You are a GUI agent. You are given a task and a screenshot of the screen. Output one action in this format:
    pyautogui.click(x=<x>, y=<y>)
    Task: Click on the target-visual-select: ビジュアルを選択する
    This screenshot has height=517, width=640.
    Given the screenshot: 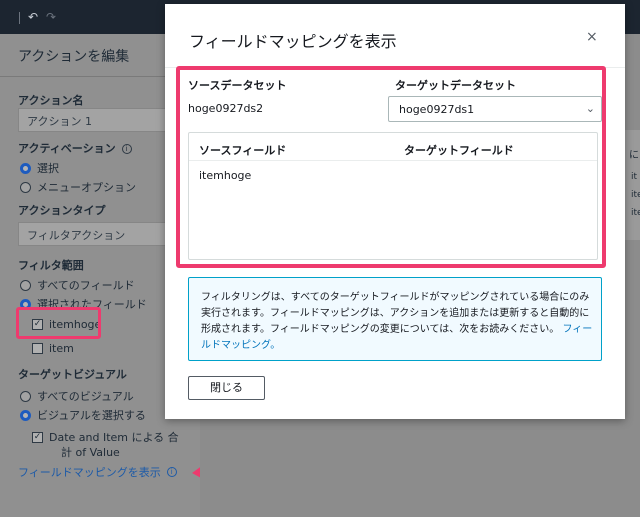 What is the action you would take?
    pyautogui.click(x=83, y=415)
    